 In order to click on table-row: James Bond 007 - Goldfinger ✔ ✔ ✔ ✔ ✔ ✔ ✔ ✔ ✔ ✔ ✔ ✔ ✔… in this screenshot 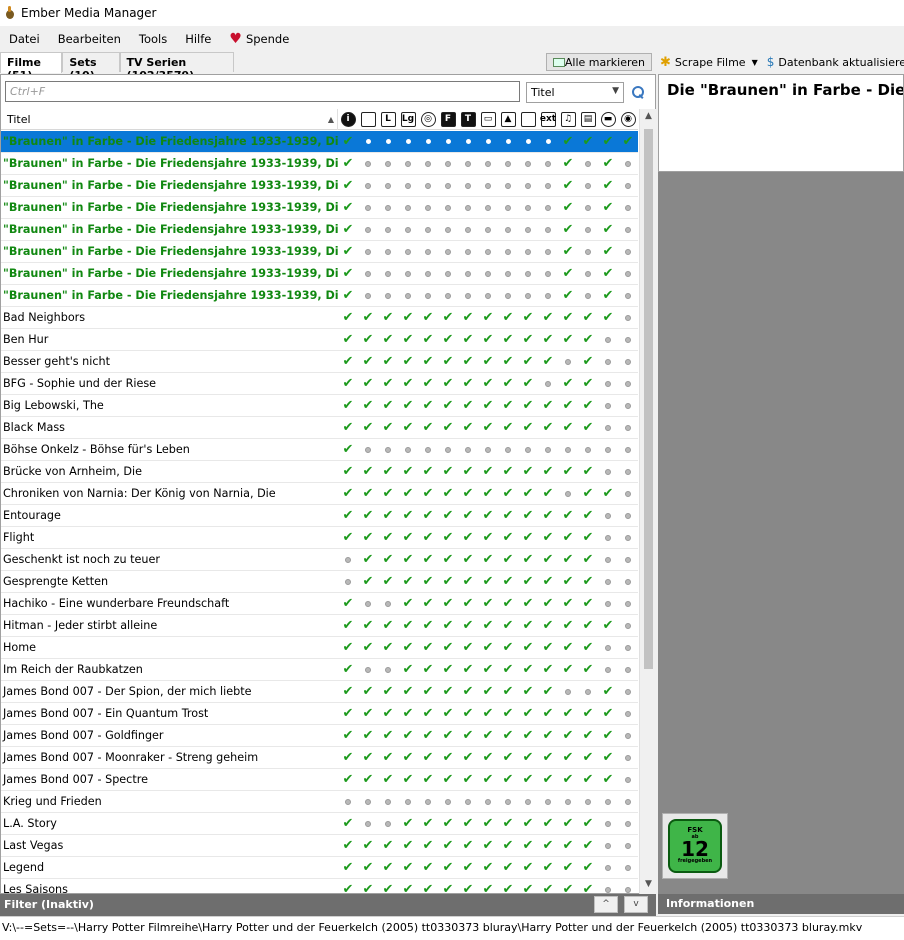, I will do `click(319, 736)`.